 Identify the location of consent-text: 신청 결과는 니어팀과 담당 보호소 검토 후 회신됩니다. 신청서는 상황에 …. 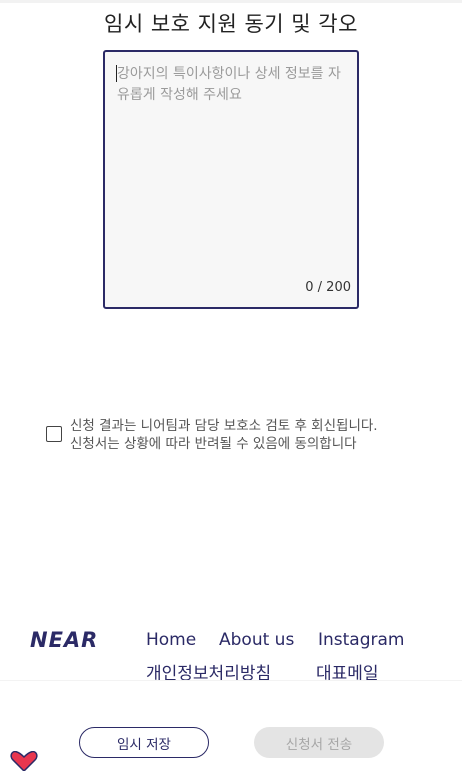
(250, 435).